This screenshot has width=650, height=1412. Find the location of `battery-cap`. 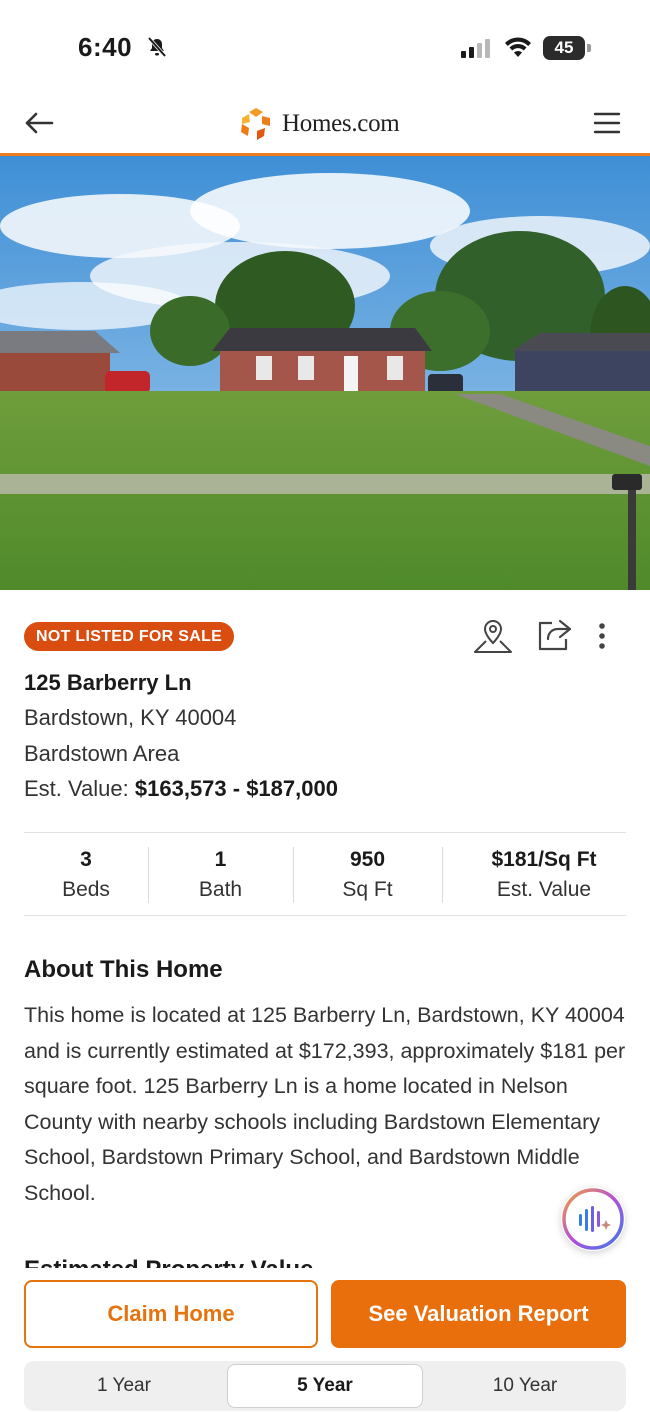

battery-cap is located at coordinates (589, 48).